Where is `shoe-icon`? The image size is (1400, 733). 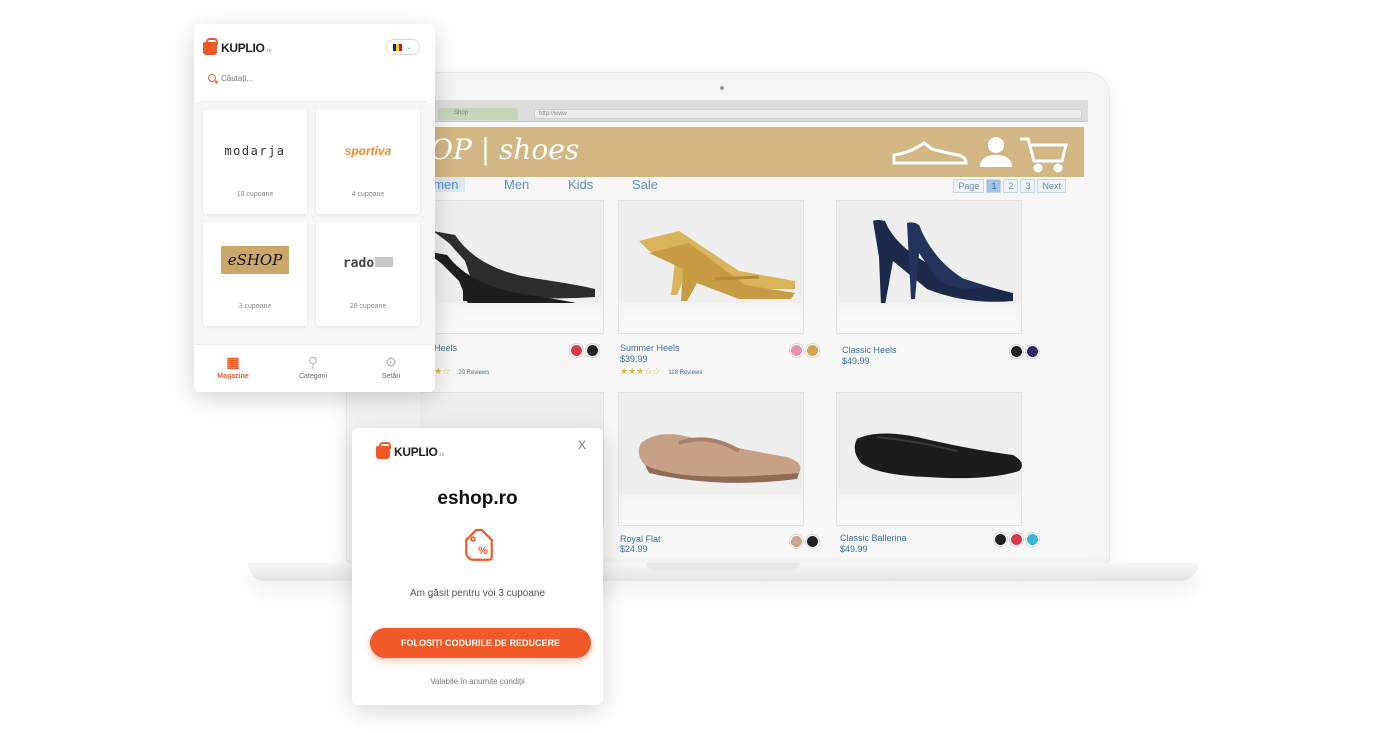 shoe-icon is located at coordinates (930, 153).